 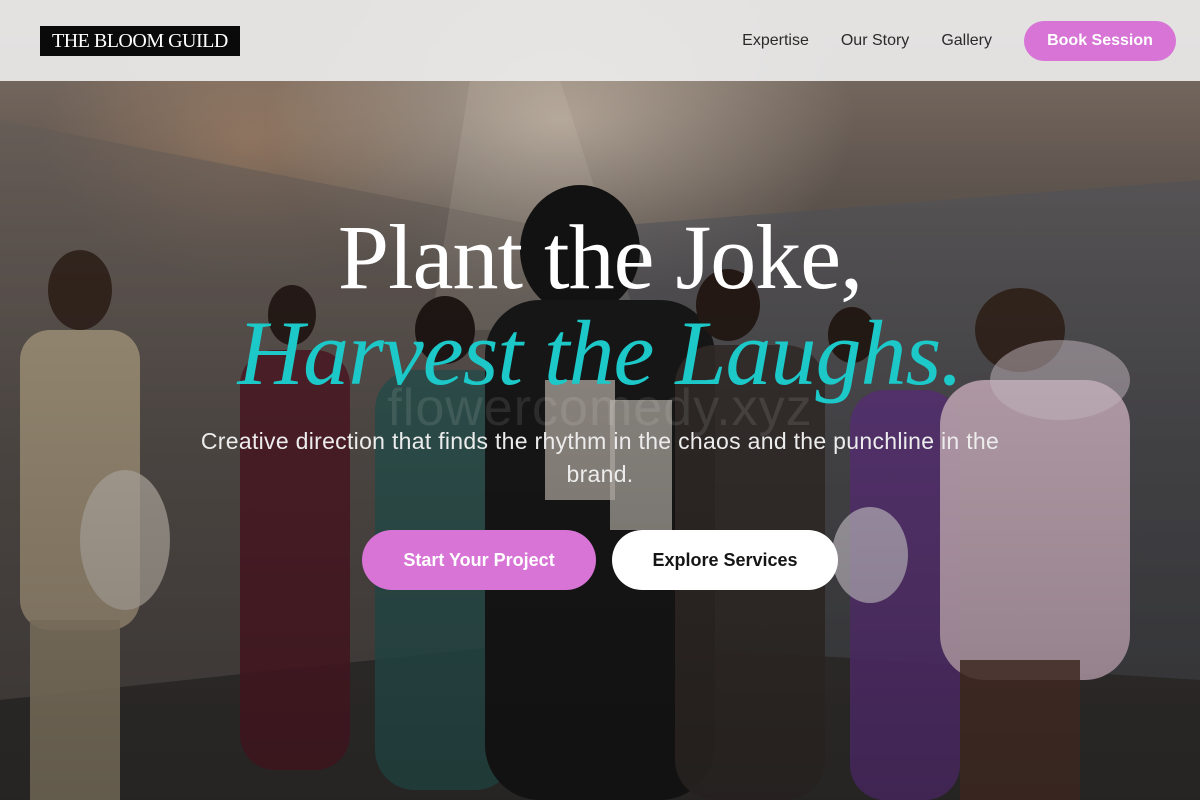 What do you see at coordinates (725, 560) in the screenshot?
I see `explore-services-button: Explore Services` at bounding box center [725, 560].